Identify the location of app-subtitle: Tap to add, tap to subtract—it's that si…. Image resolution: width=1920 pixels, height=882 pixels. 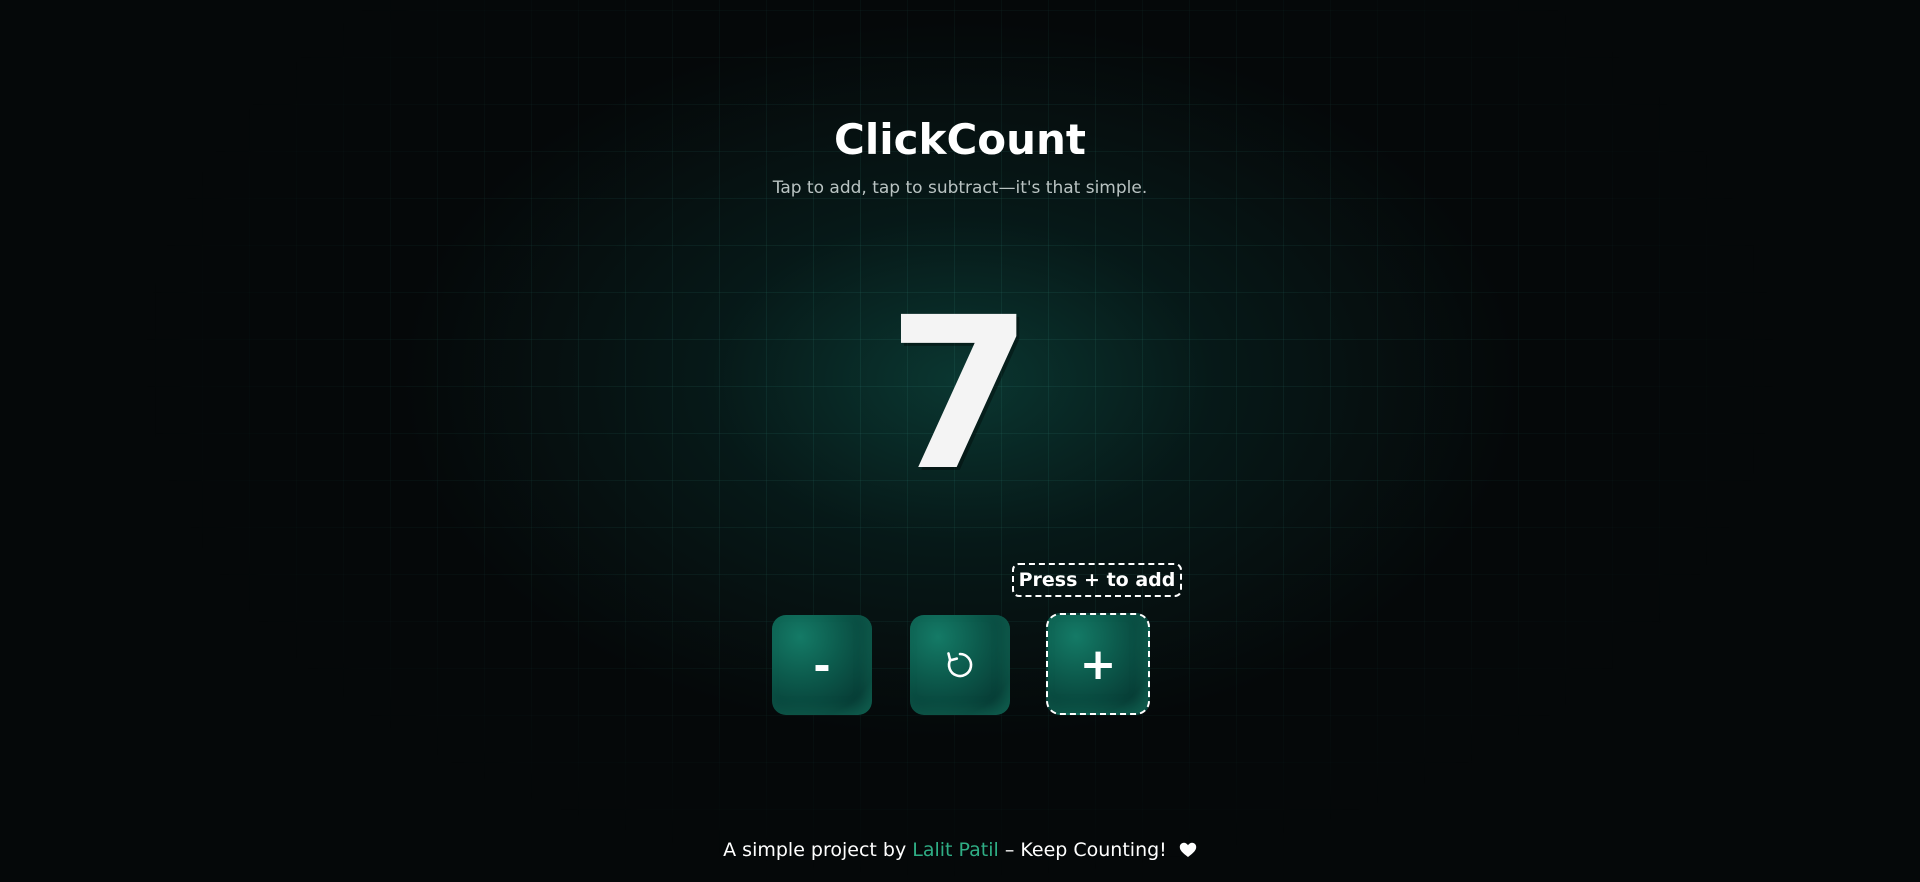
(960, 188).